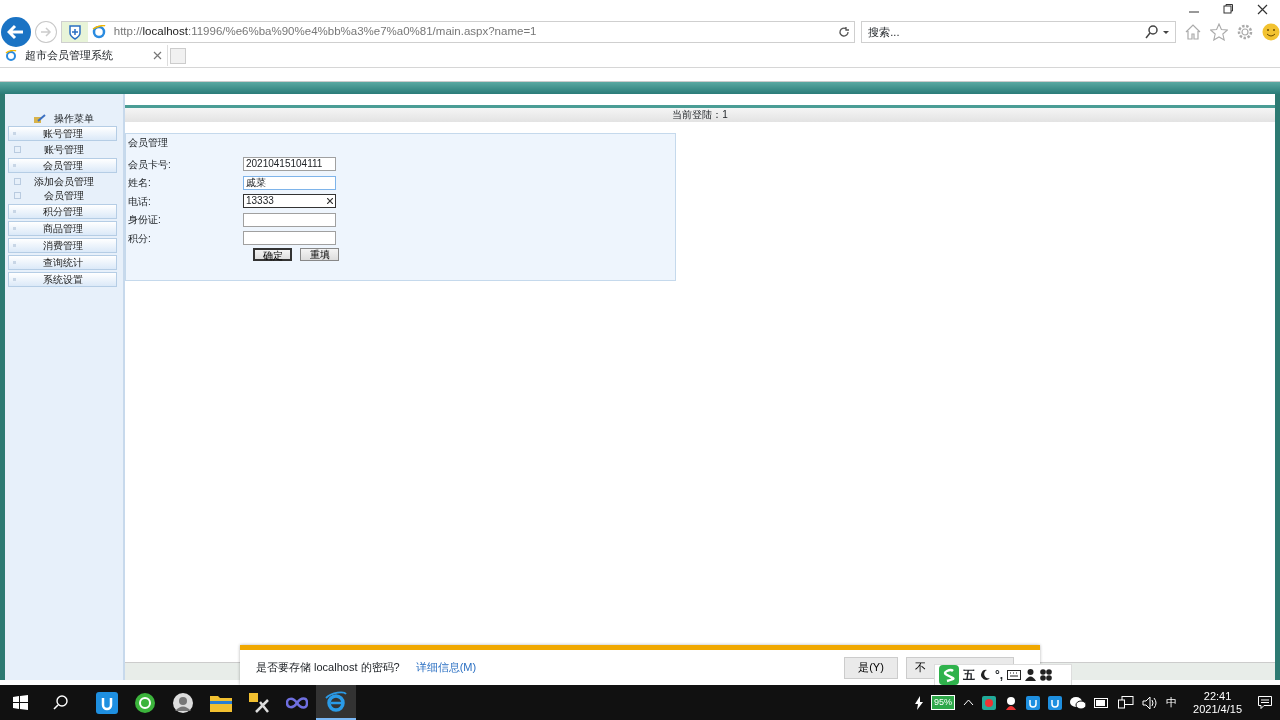  Describe the element at coordinates (148, 143) in the screenshot. I see `form-title: 会员管理` at that location.